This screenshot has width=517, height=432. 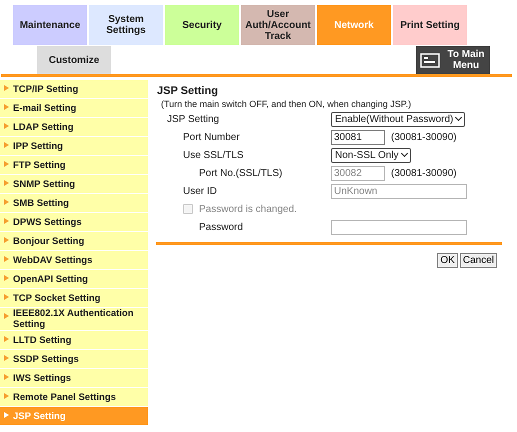 I want to click on section-title: JSP Setting, so click(x=188, y=91).